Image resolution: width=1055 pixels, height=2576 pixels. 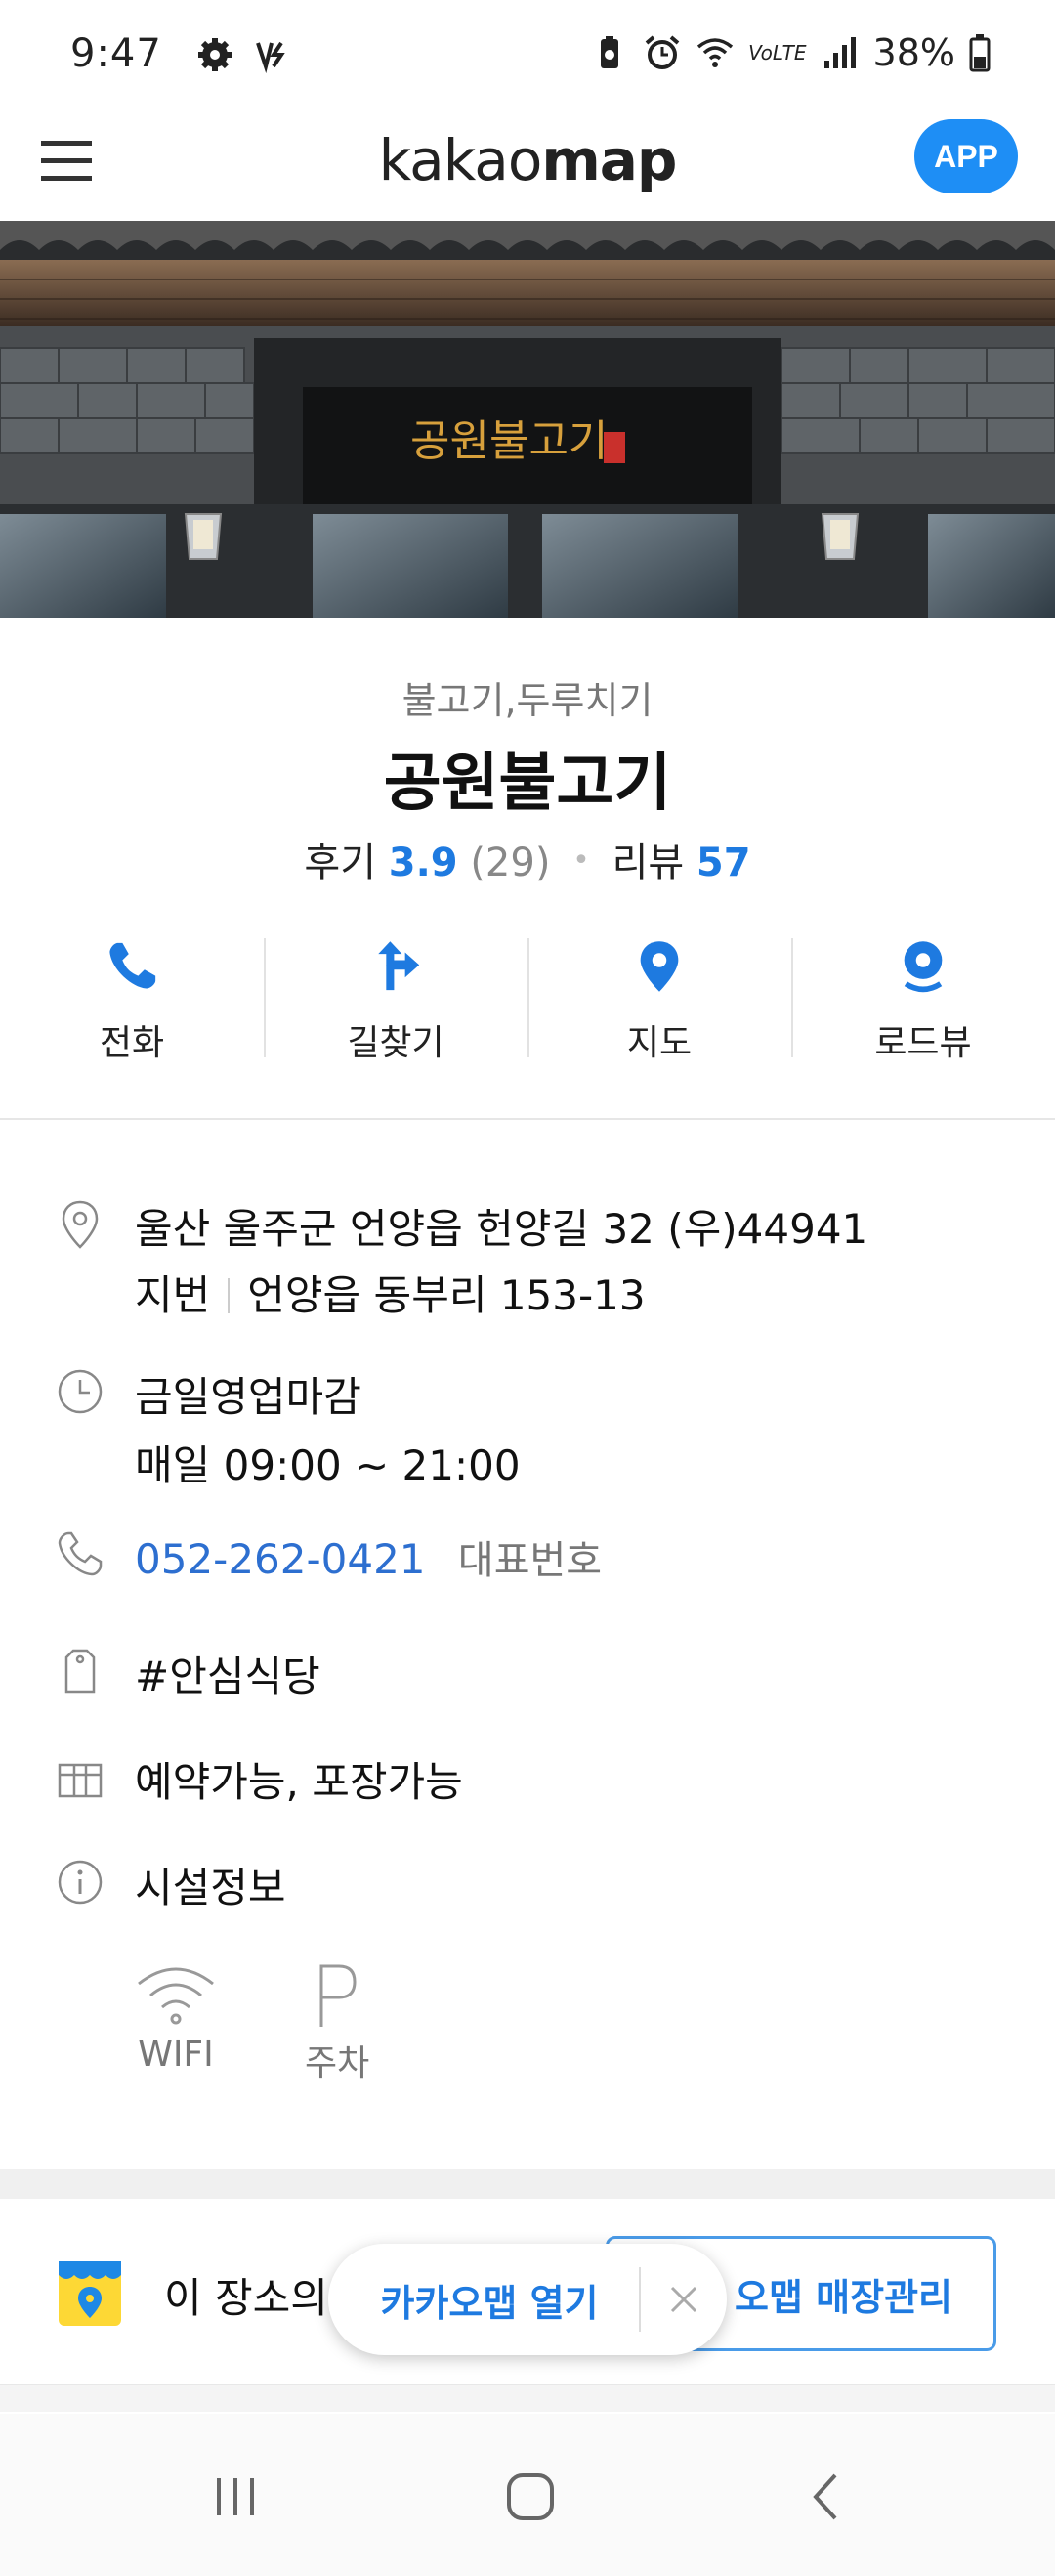 I want to click on location-outline-icon, so click(x=80, y=1224).